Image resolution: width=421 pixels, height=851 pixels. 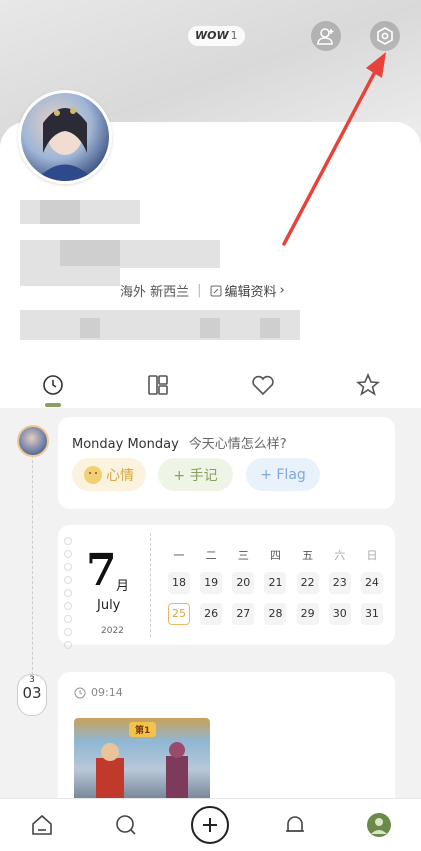 I want to click on chevron-right-icon: ›, so click(x=282, y=290).